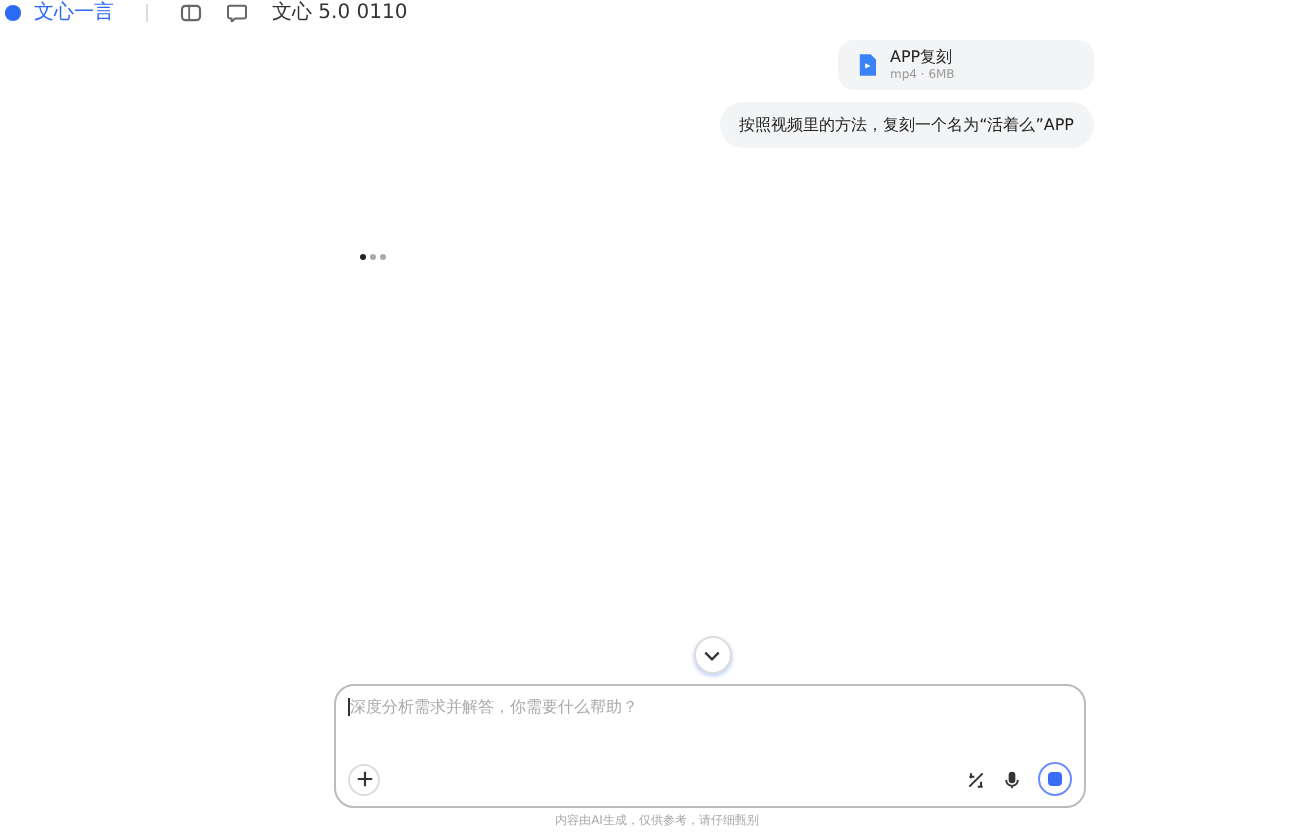 This screenshot has height=834, width=1314. What do you see at coordinates (1012, 779) in the screenshot?
I see `microphone-icon` at bounding box center [1012, 779].